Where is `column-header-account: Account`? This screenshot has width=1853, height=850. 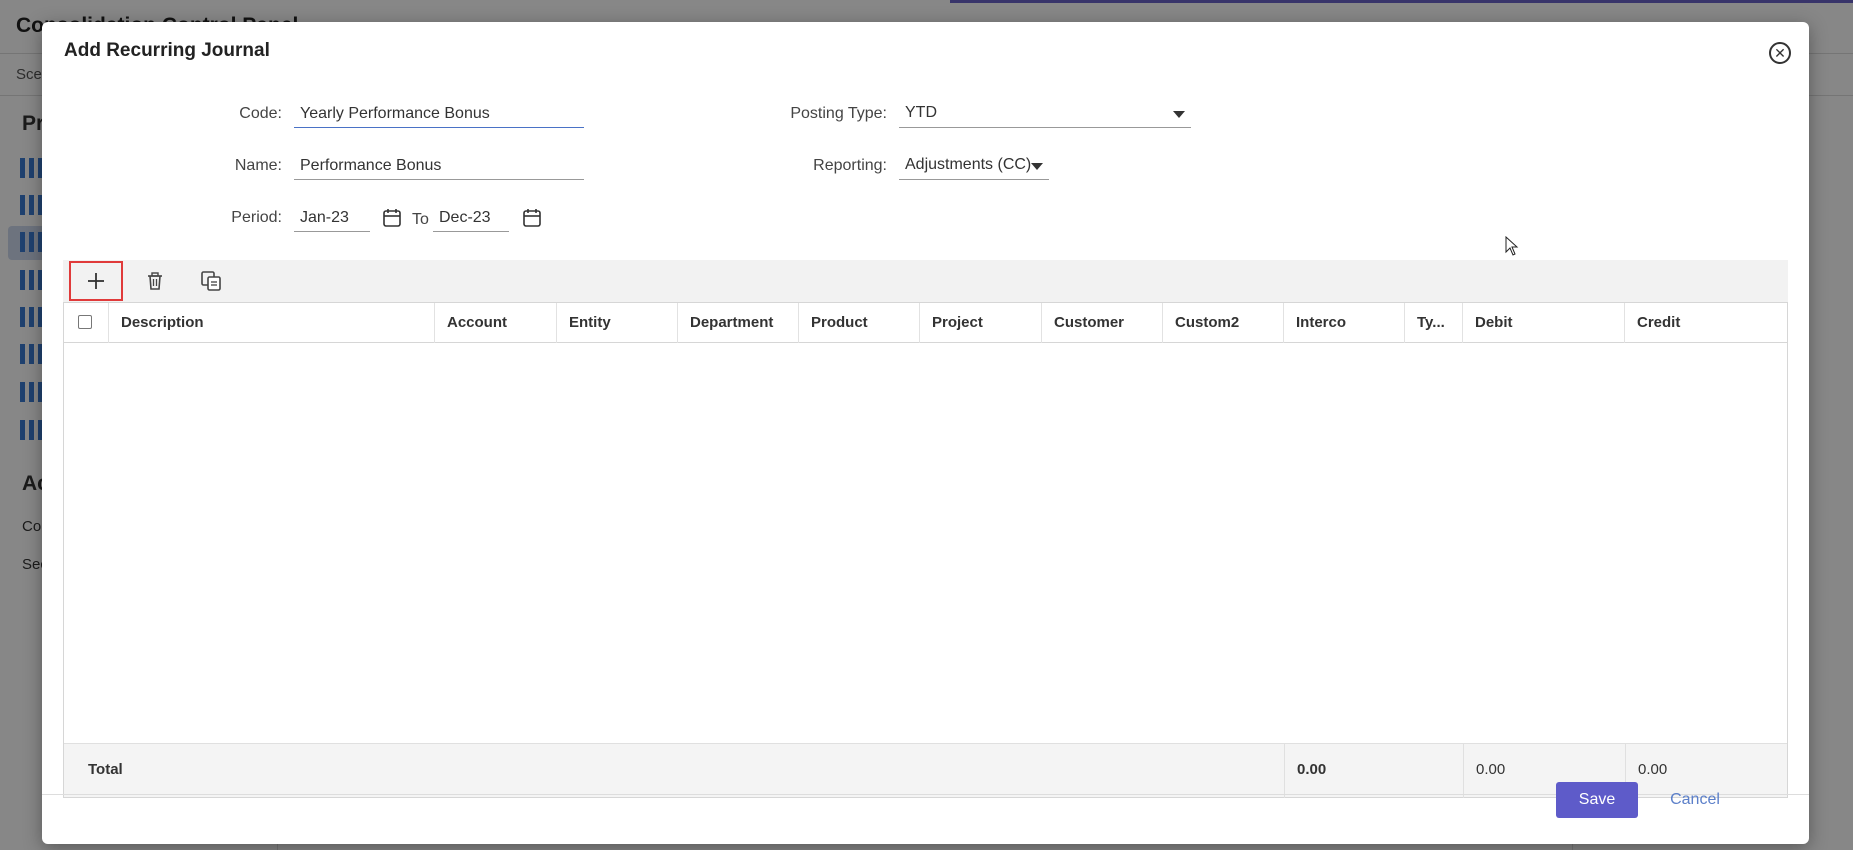 column-header-account: Account is located at coordinates (496, 323).